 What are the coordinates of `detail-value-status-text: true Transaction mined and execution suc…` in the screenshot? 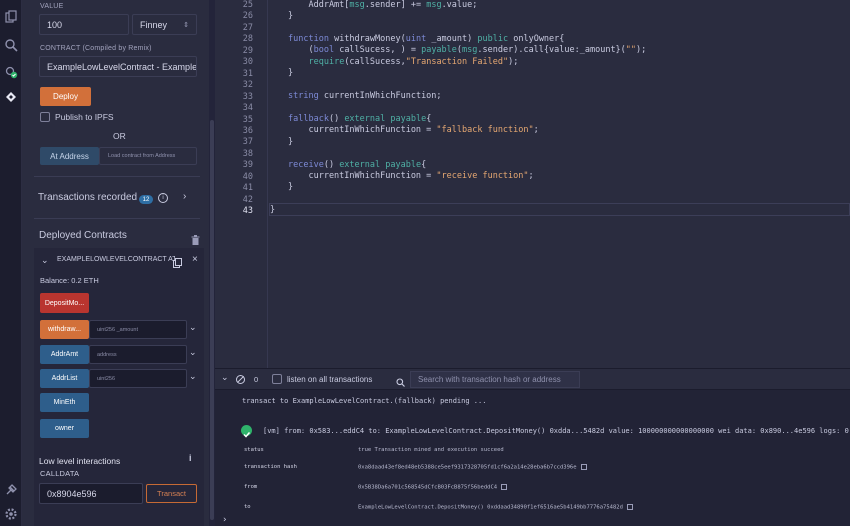 It's located at (431, 450).